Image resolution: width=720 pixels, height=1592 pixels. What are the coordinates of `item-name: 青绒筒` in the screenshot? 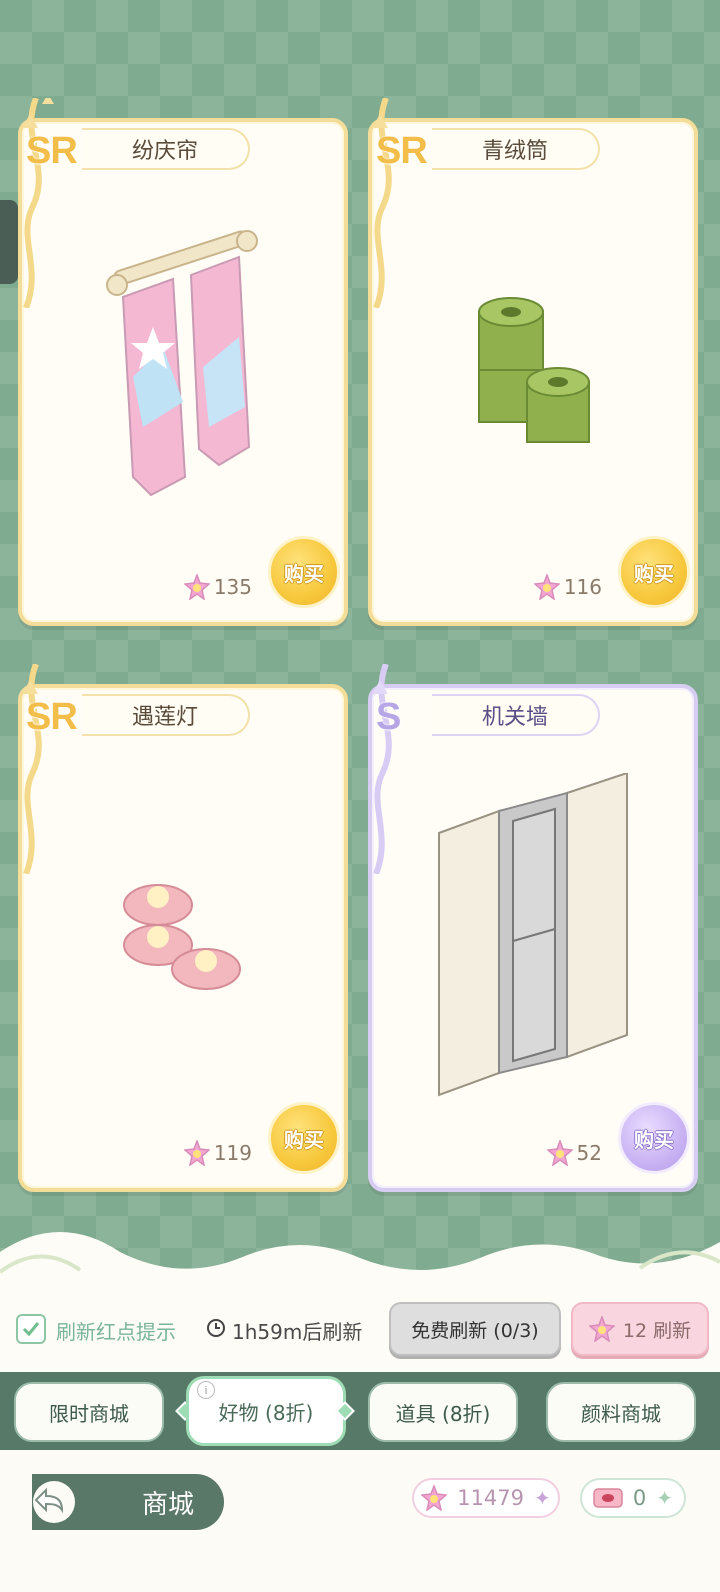 It's located at (516, 149).